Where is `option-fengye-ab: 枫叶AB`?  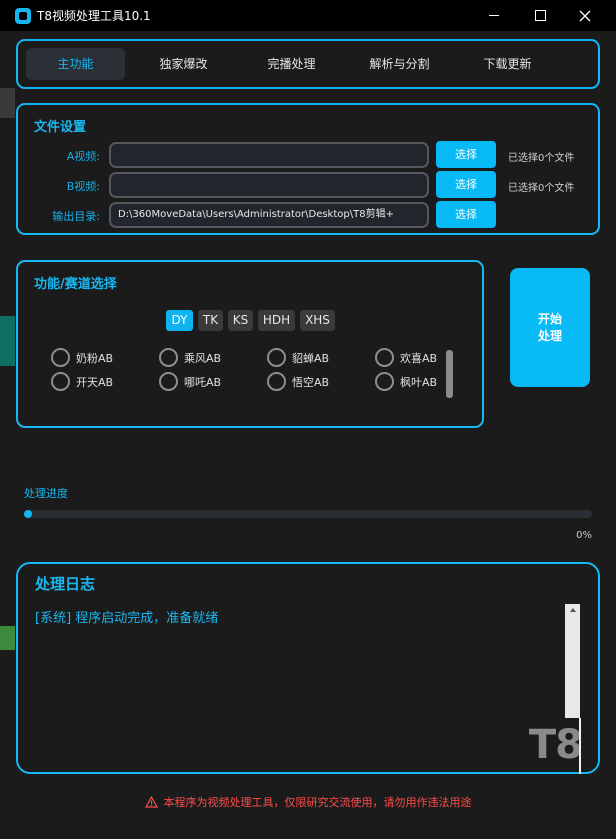 option-fengye-ab: 枫叶AB is located at coordinates (406, 381).